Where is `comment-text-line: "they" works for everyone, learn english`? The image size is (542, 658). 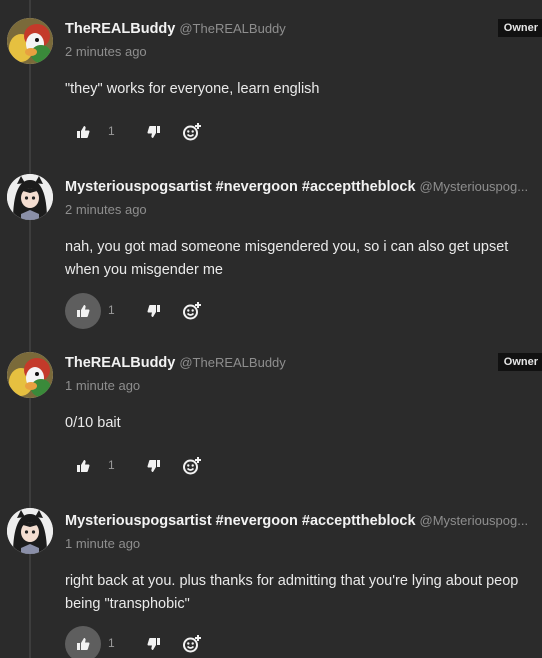 comment-text-line: "they" works for everyone, learn english is located at coordinates (192, 89).